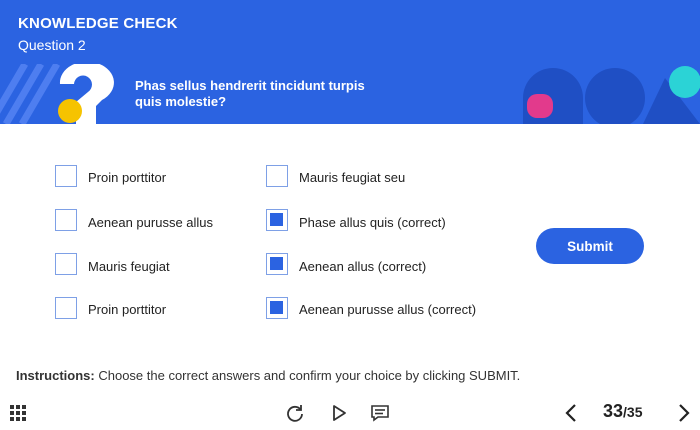  Describe the element at coordinates (295, 413) in the screenshot. I see `replay-icon` at that location.